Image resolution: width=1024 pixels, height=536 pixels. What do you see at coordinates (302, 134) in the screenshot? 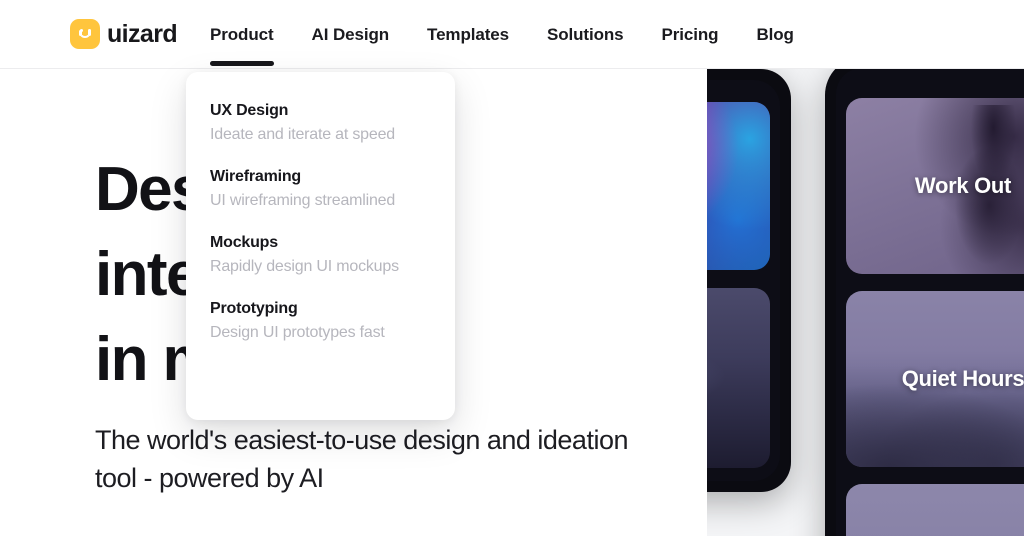
I see `dropdown-item-subtitle: Ideate and iterate at speed` at bounding box center [302, 134].